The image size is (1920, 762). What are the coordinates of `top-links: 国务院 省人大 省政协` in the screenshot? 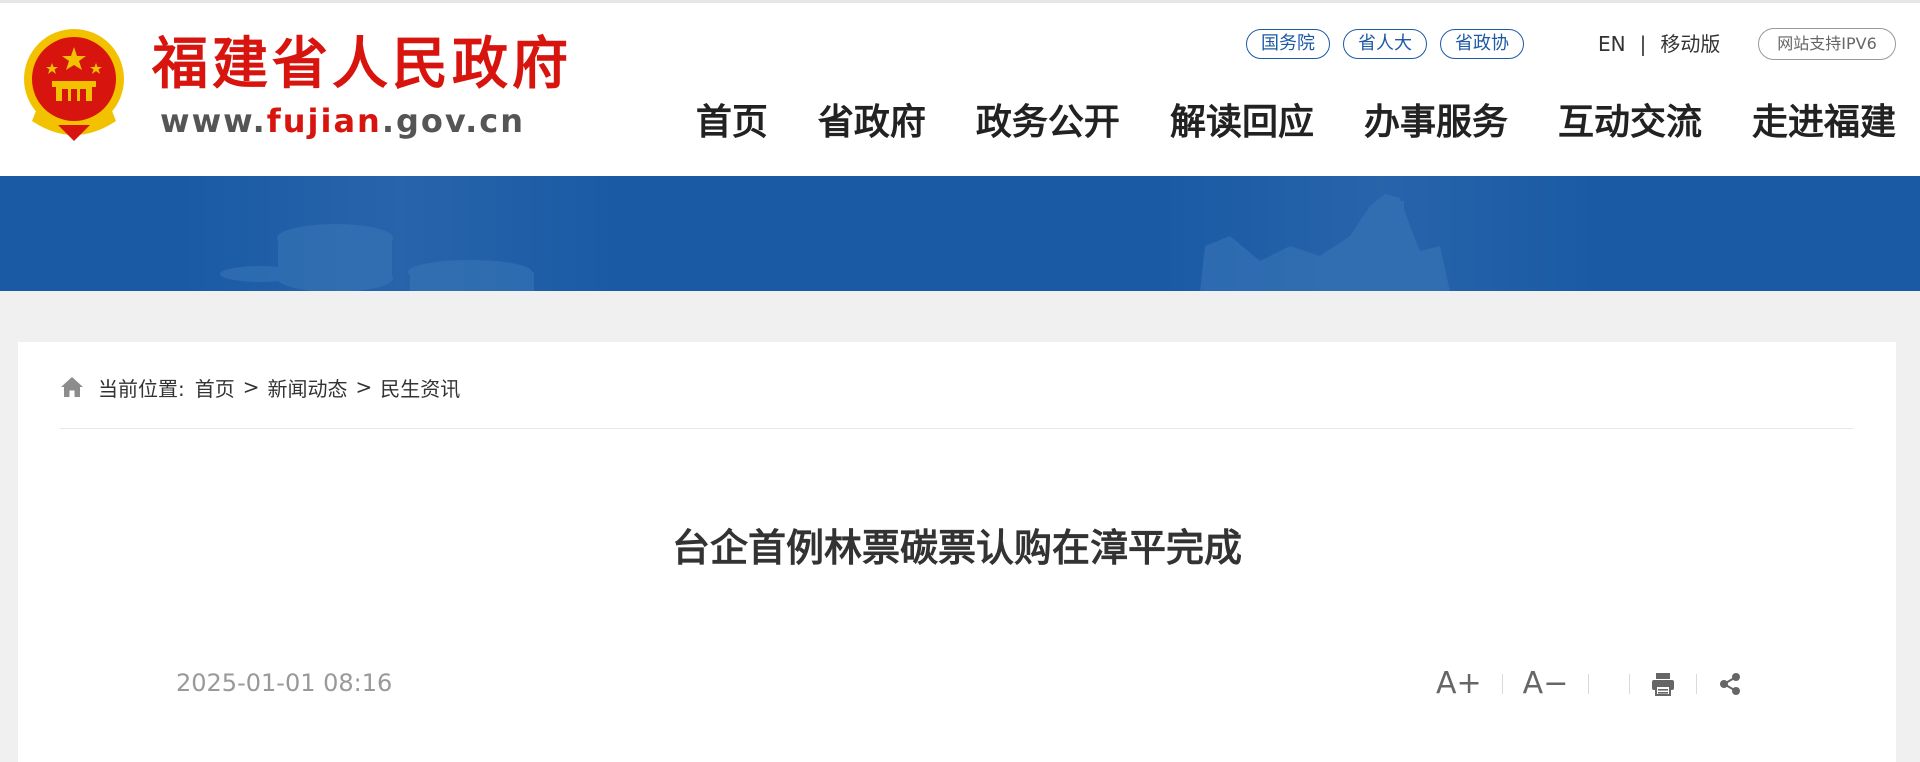 It's located at (1385, 44).